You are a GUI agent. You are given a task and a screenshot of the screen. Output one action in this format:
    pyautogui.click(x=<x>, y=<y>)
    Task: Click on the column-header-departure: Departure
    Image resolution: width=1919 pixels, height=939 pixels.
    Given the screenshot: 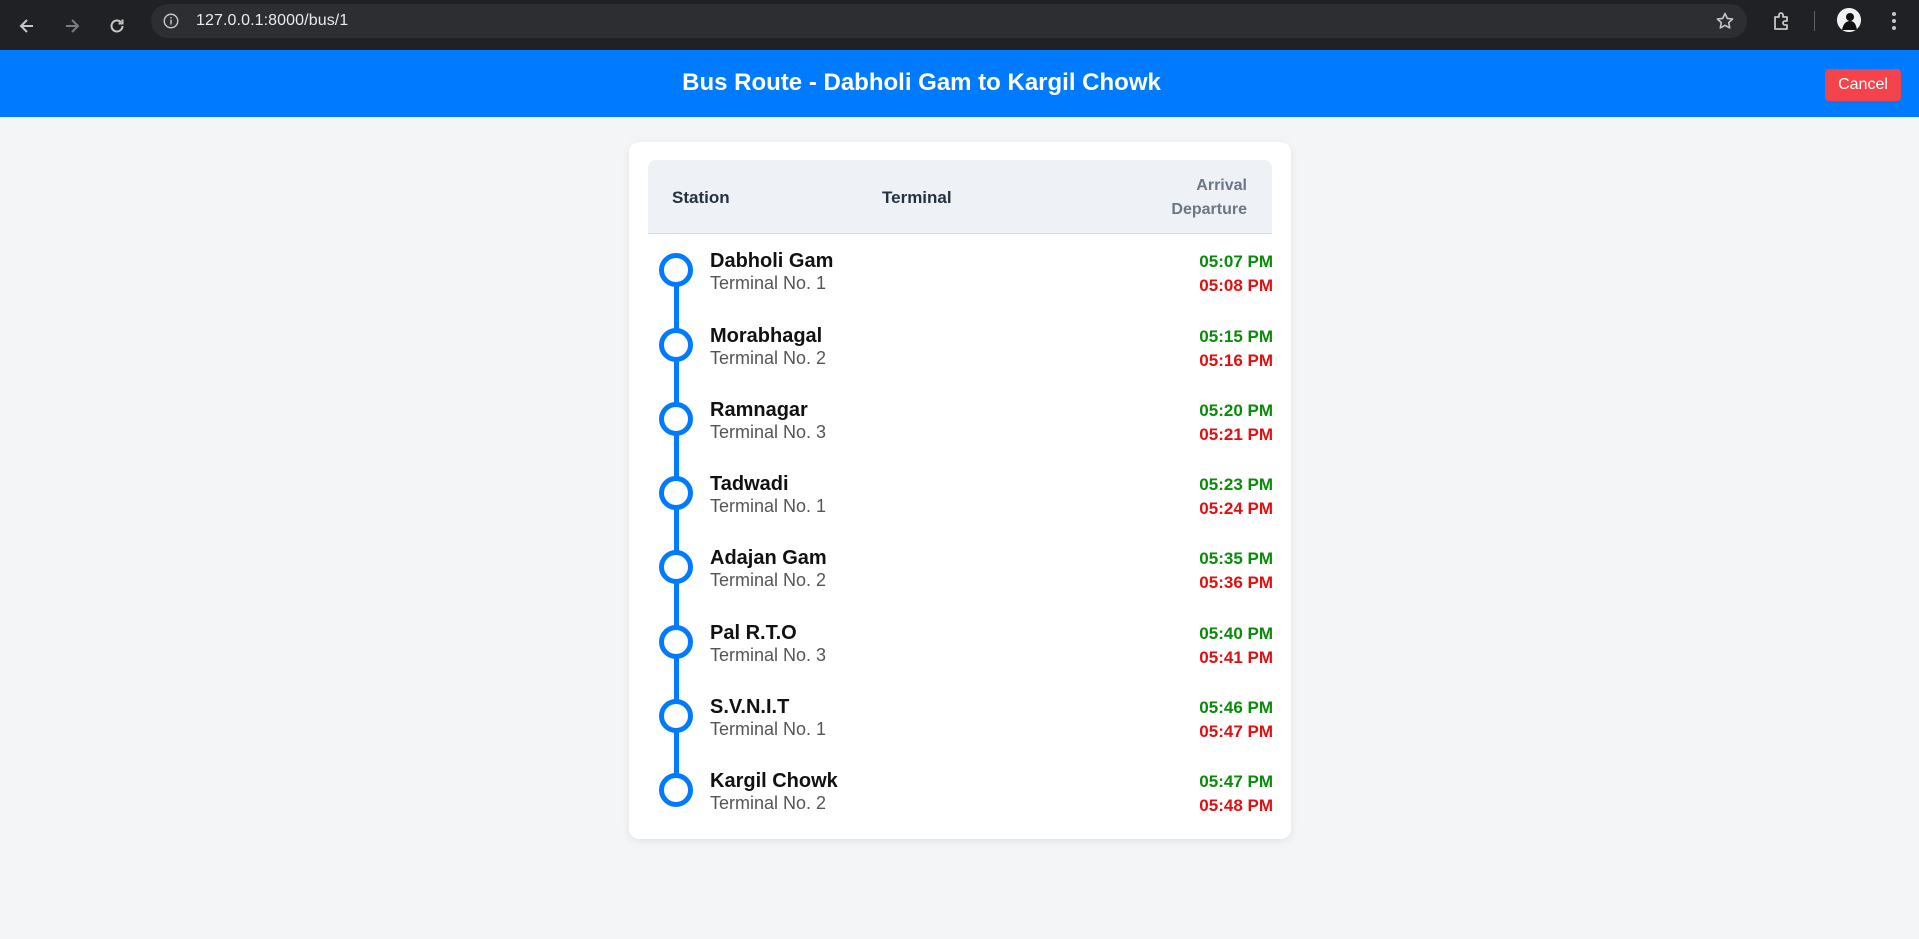 What is the action you would take?
    pyautogui.click(x=1209, y=209)
    